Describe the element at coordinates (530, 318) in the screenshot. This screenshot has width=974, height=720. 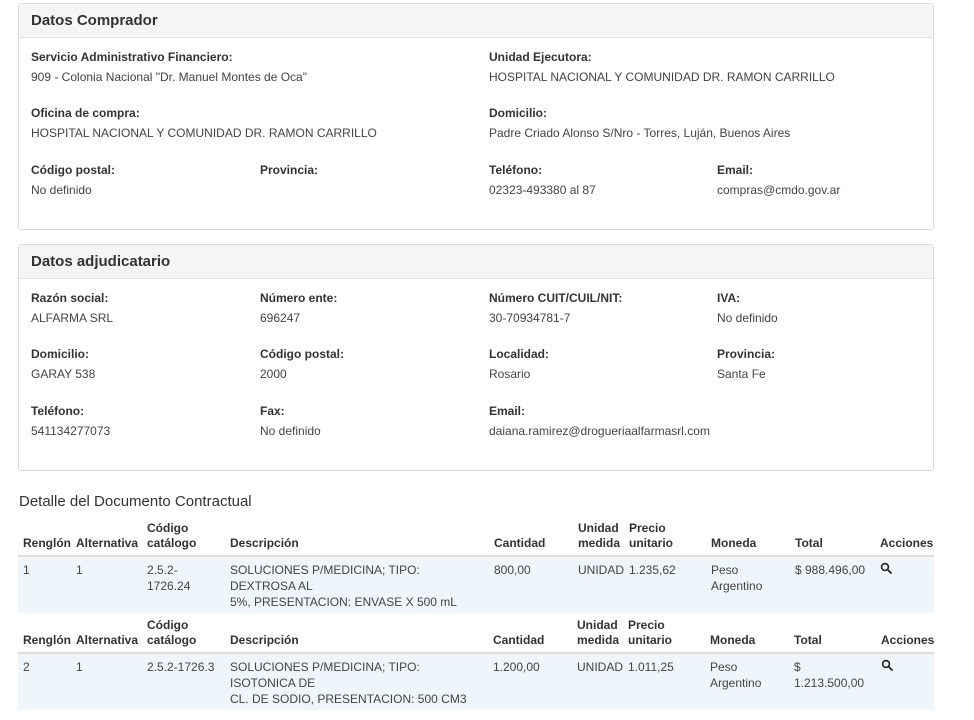
I see `cuit-value: 30-70934781-7` at that location.